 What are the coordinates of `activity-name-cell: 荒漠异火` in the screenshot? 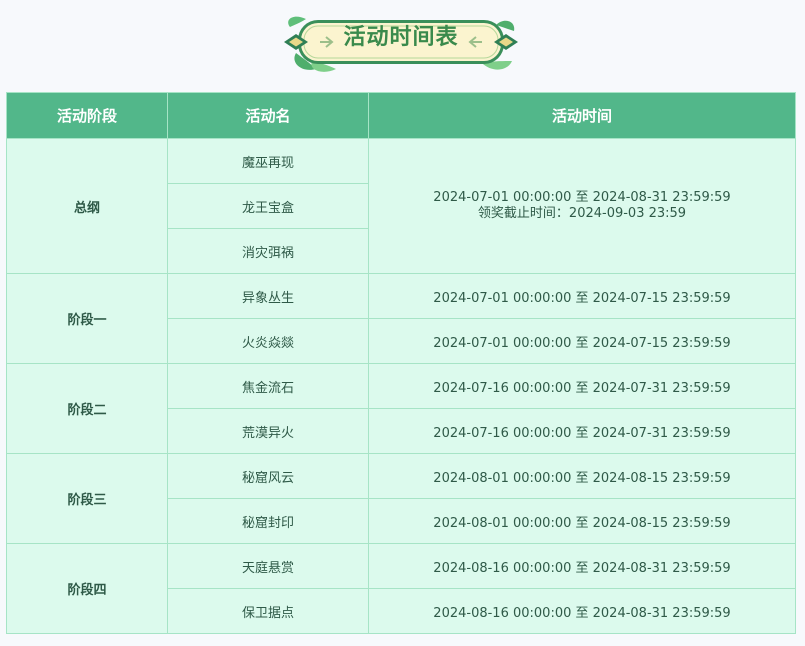 It's located at (268, 431).